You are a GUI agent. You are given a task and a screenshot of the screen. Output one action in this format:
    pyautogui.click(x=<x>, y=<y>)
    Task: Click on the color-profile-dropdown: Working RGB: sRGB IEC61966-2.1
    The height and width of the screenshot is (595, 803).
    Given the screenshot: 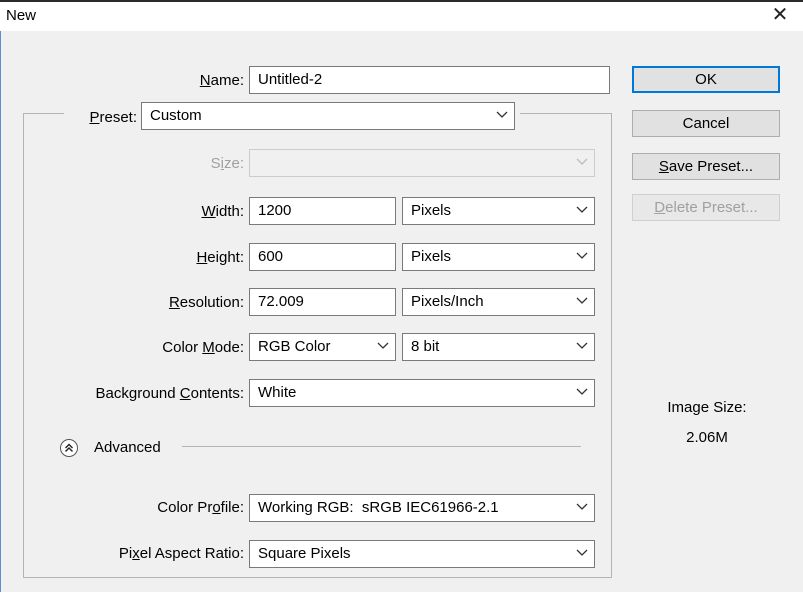 What is the action you would take?
    pyautogui.click(x=422, y=508)
    